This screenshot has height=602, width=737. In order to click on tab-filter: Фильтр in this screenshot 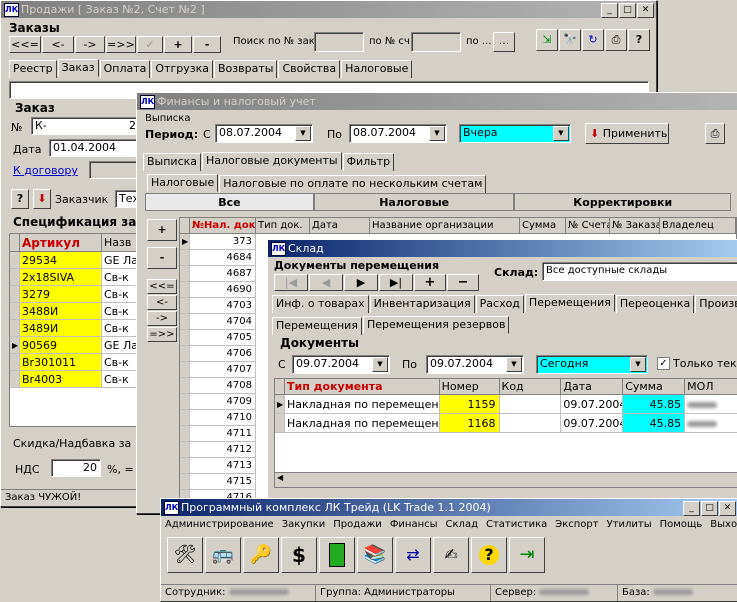, I will do `click(368, 162)`.